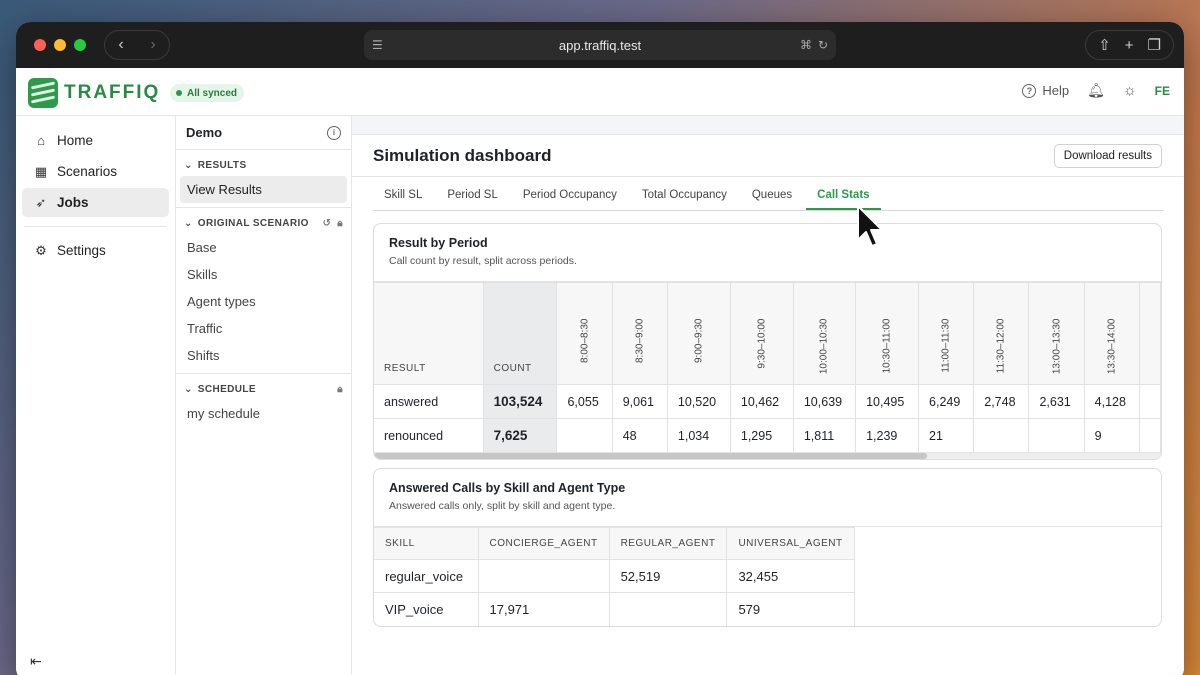 This screenshot has width=1200, height=675. I want to click on value-cell: 32,455, so click(790, 576).